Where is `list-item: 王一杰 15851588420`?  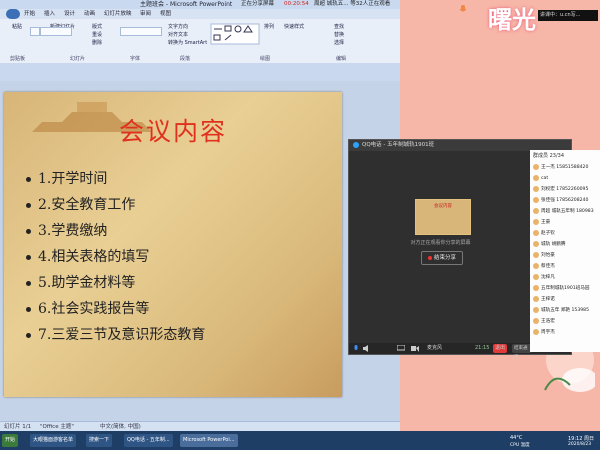
list-item: 王一杰 15851588420 is located at coordinates (566, 167).